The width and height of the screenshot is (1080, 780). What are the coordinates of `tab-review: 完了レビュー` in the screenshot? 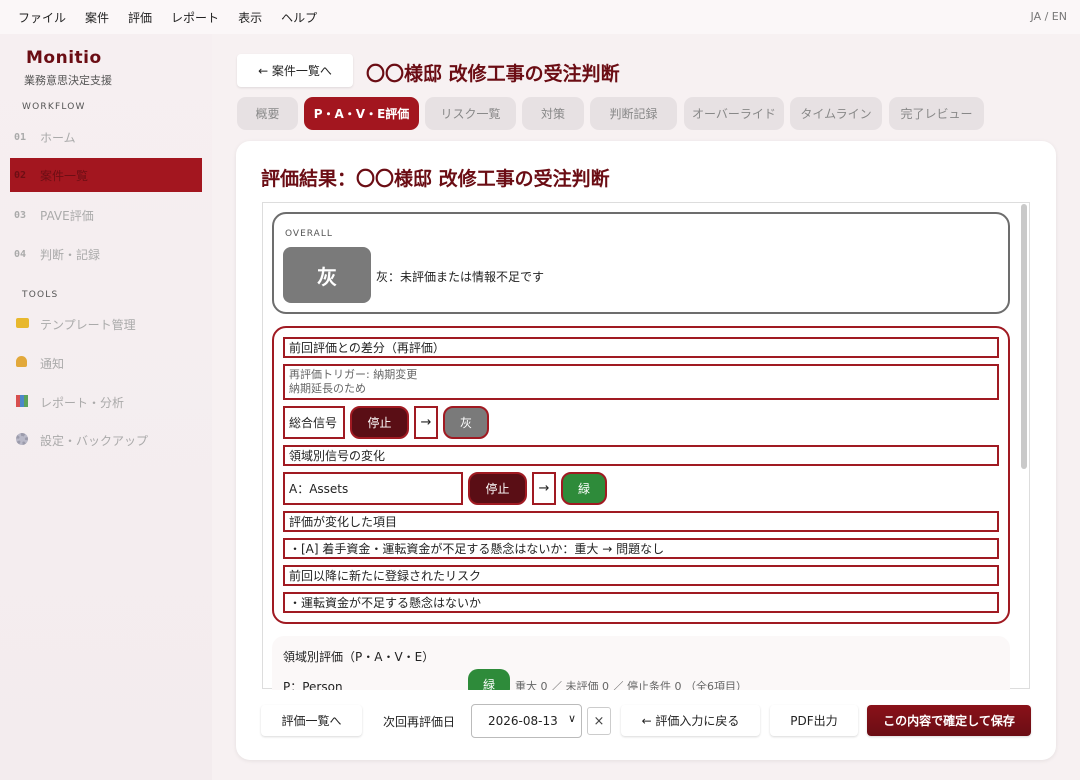 It's located at (936, 113).